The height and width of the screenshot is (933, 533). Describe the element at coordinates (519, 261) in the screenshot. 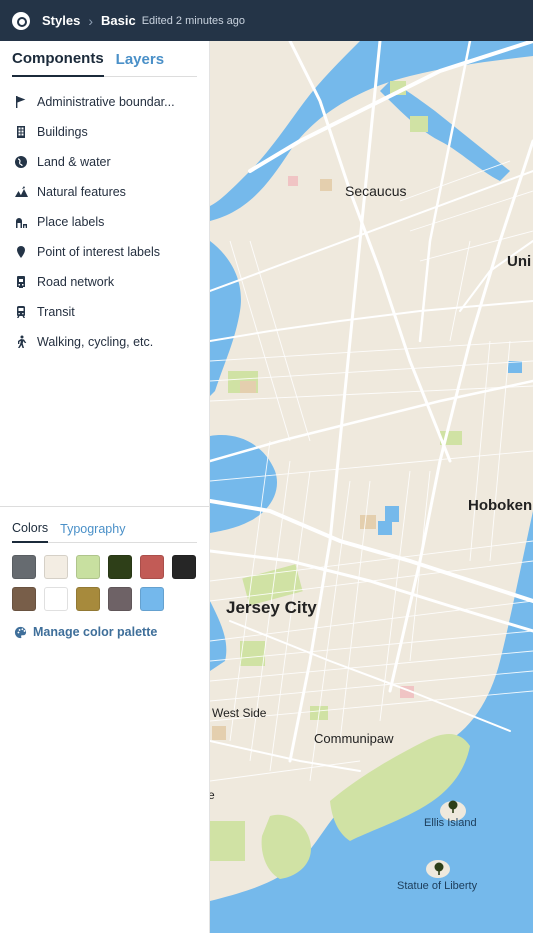

I see `map-label-union-city: Uni` at that location.